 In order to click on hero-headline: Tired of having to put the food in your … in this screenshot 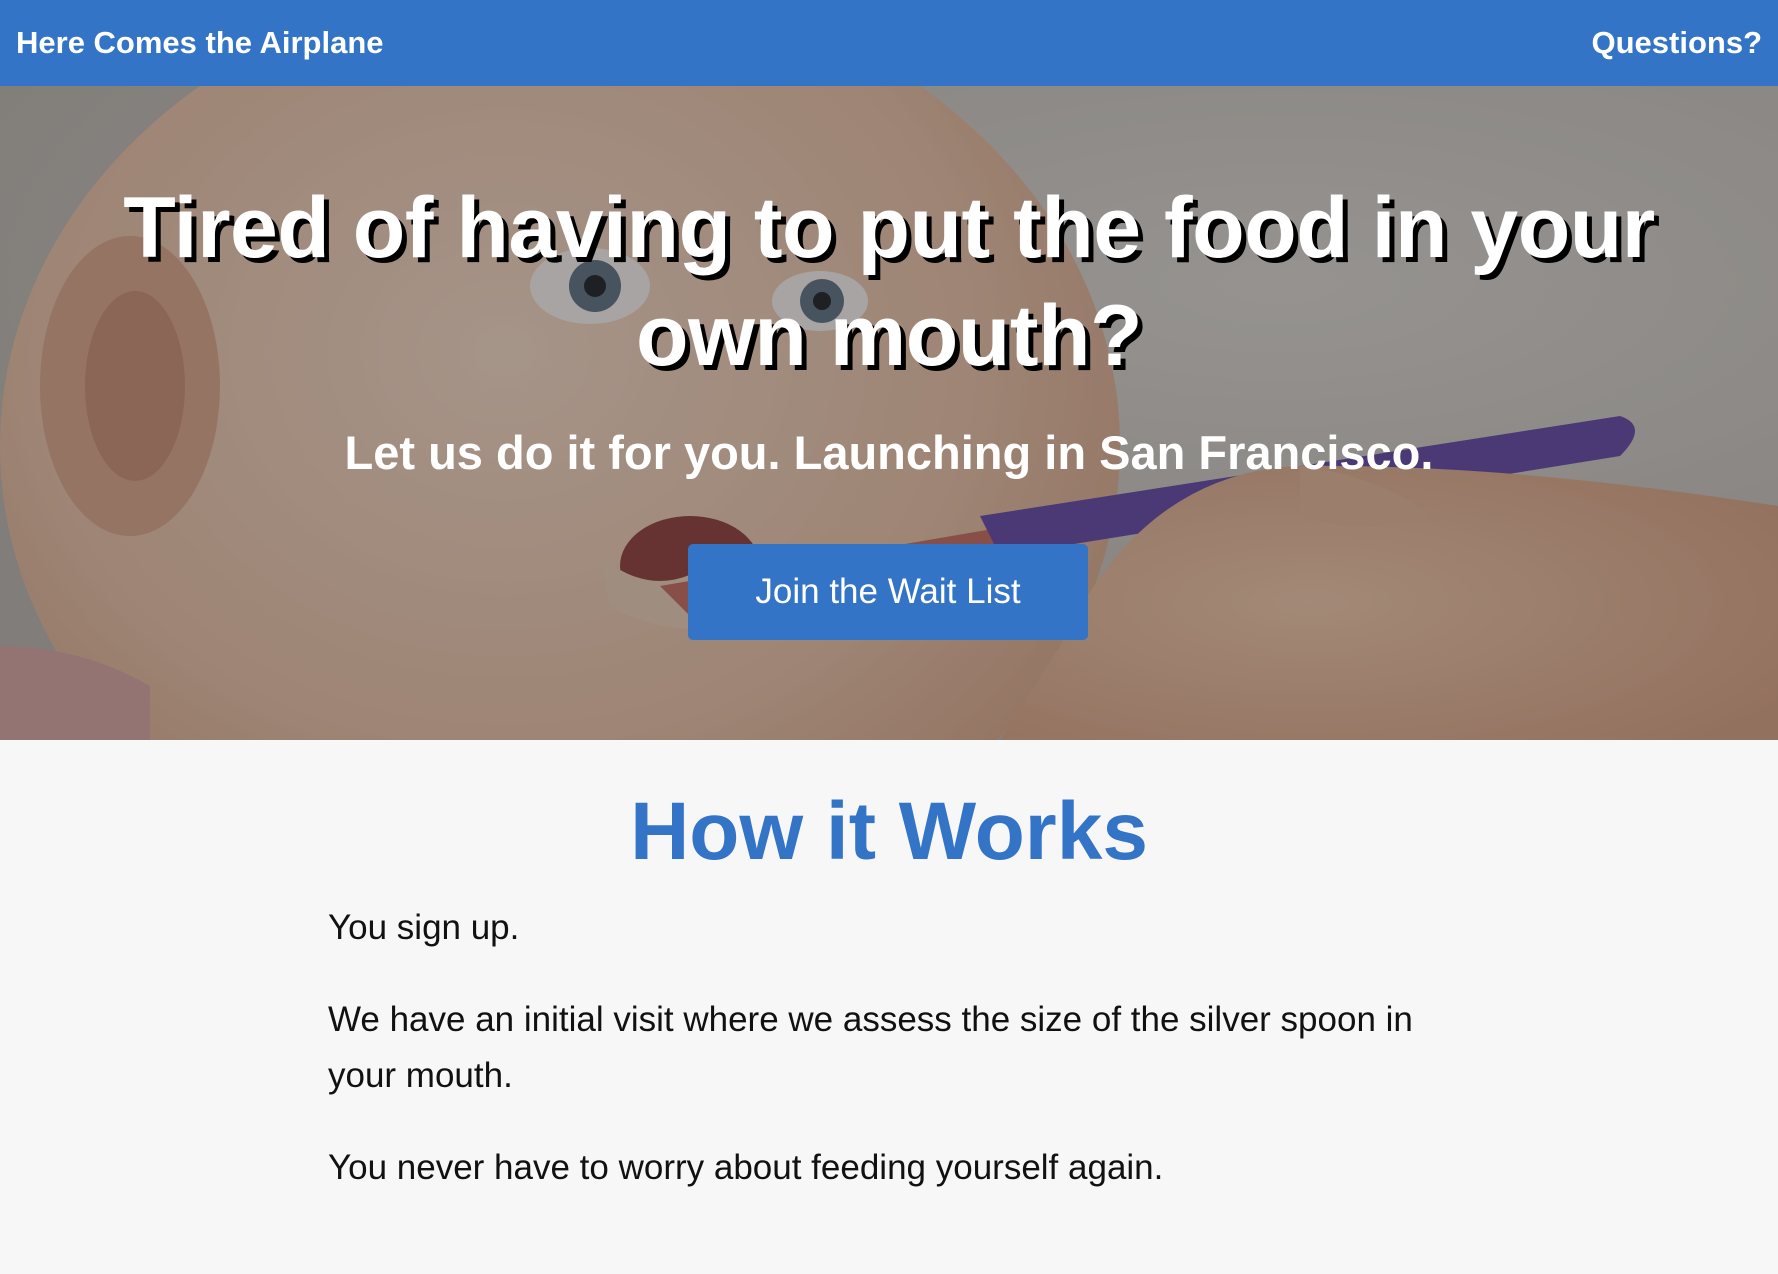, I will do `click(889, 282)`.